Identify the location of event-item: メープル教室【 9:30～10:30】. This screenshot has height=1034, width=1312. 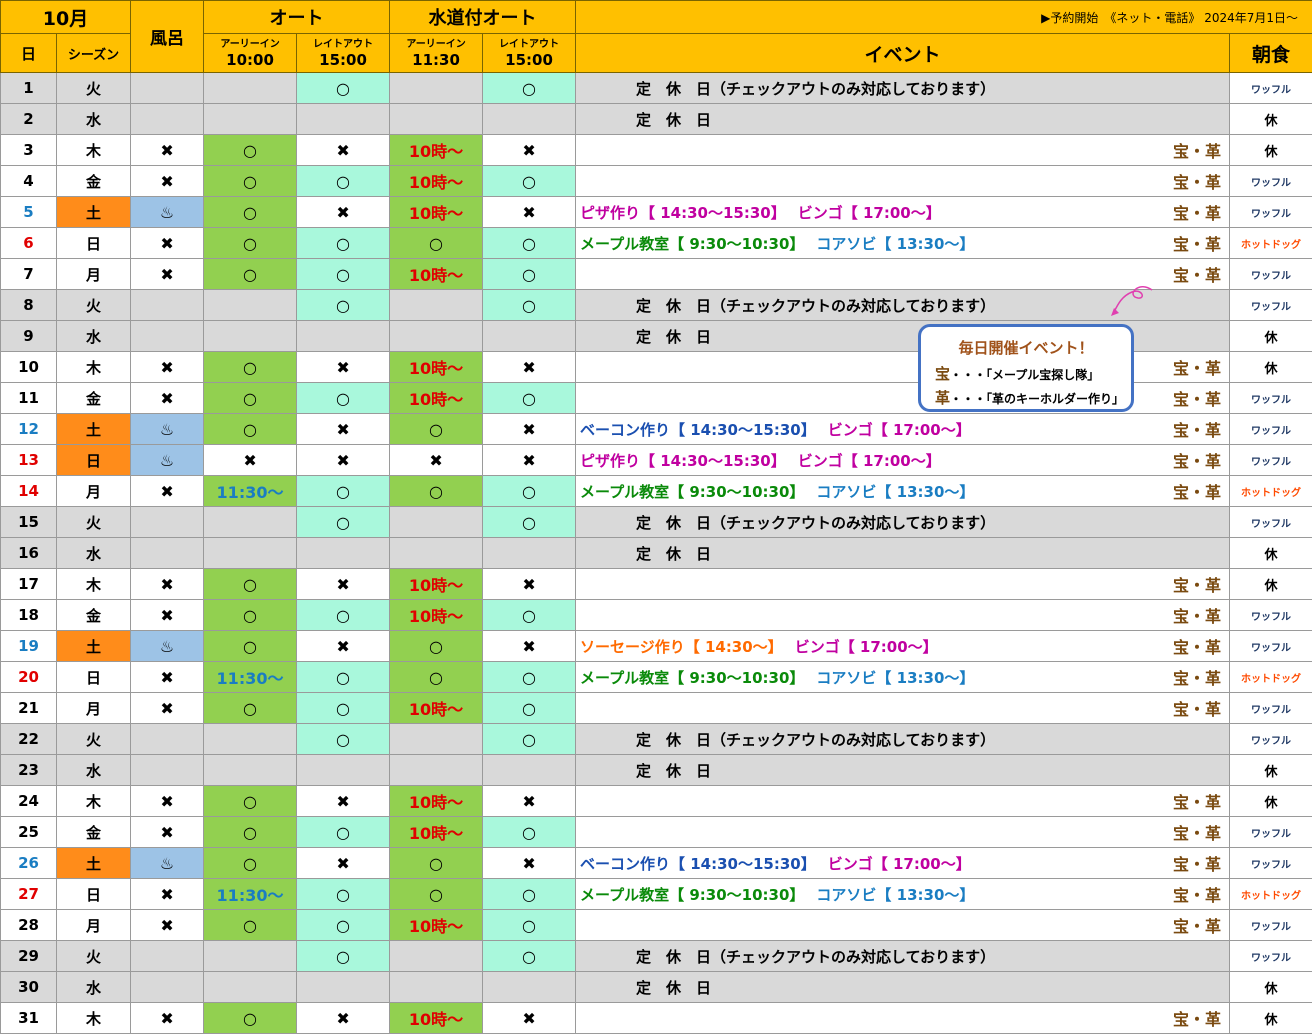
(692, 677).